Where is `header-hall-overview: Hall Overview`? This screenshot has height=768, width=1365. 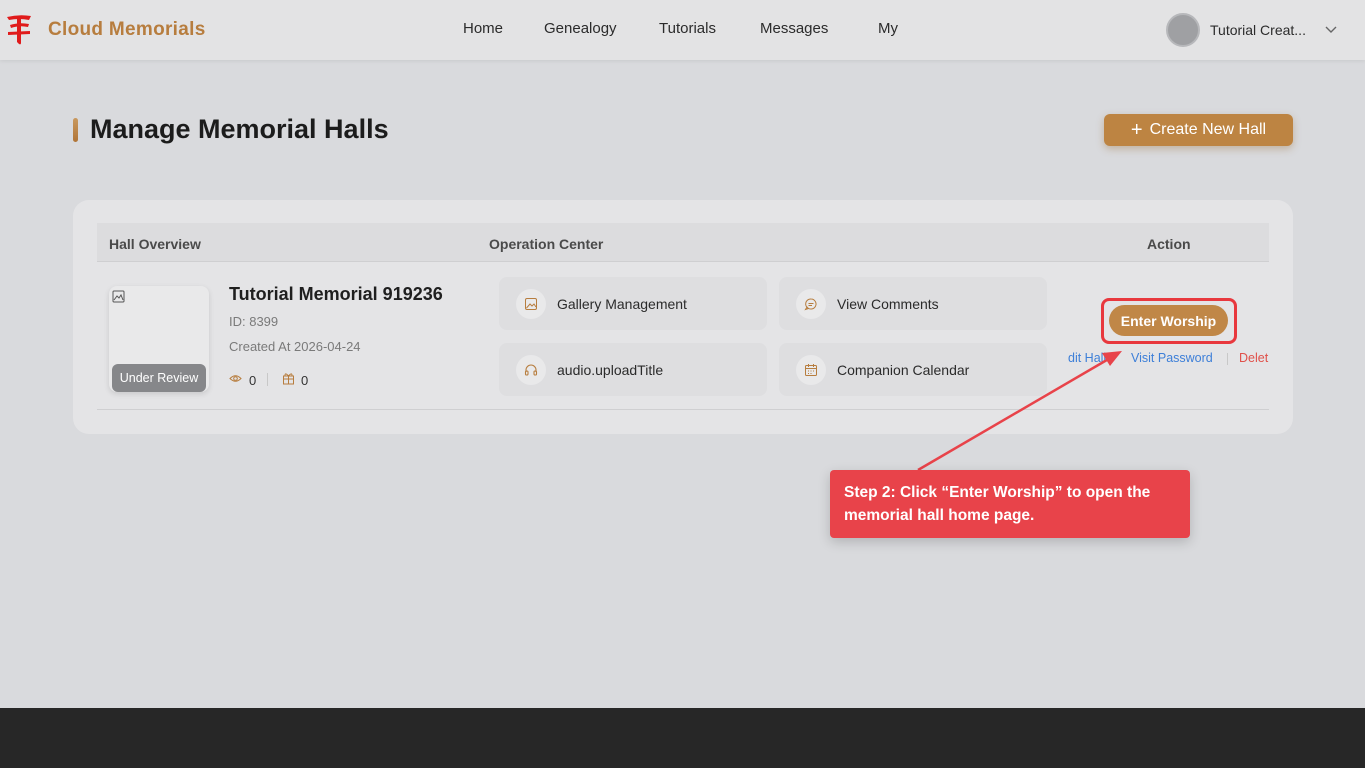
header-hall-overview: Hall Overview is located at coordinates (155, 244).